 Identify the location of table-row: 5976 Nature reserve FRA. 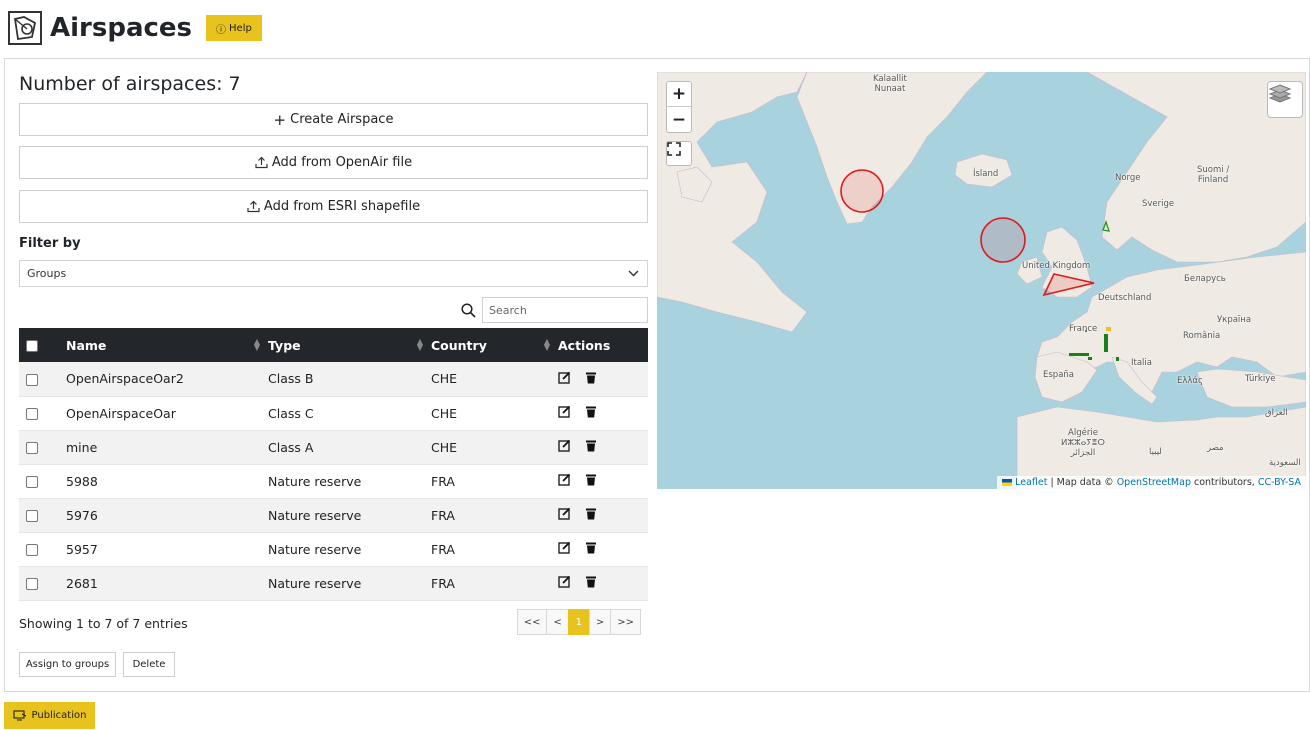
(333, 515).